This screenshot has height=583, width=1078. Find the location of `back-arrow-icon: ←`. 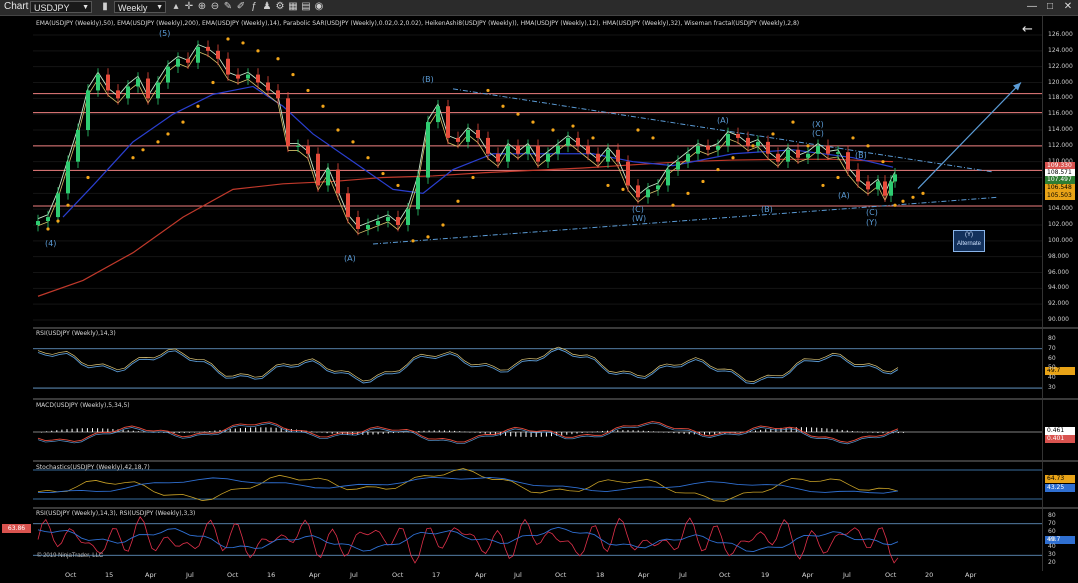

back-arrow-icon: ← is located at coordinates (1027, 29).